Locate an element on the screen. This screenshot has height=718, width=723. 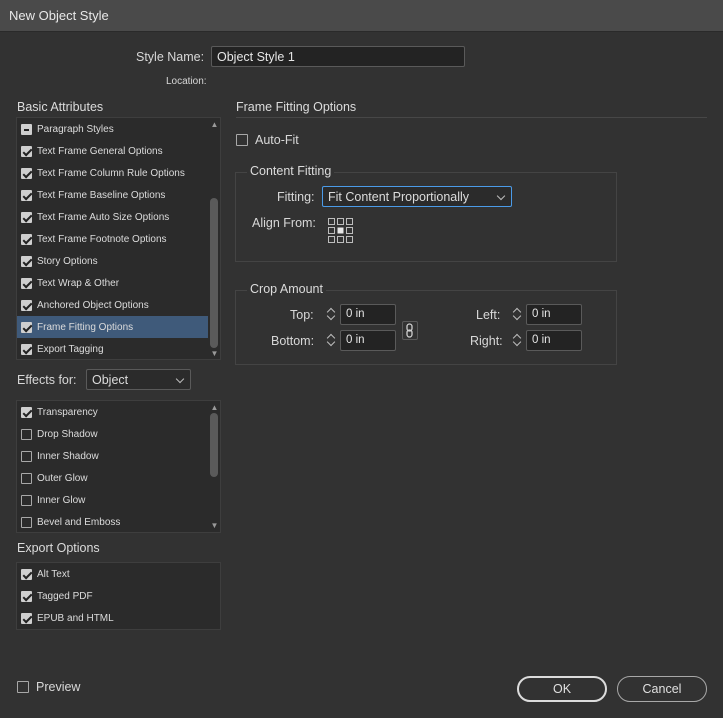
auto-fit-checkbox: Auto-Fit is located at coordinates (267, 140).